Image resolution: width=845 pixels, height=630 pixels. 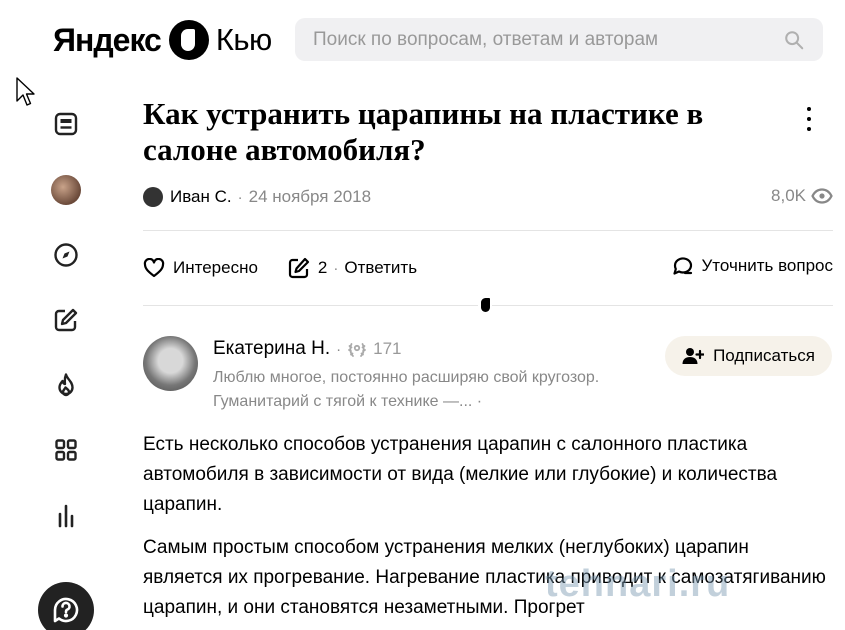 What do you see at coordinates (822, 196) in the screenshot?
I see `eye-icon` at bounding box center [822, 196].